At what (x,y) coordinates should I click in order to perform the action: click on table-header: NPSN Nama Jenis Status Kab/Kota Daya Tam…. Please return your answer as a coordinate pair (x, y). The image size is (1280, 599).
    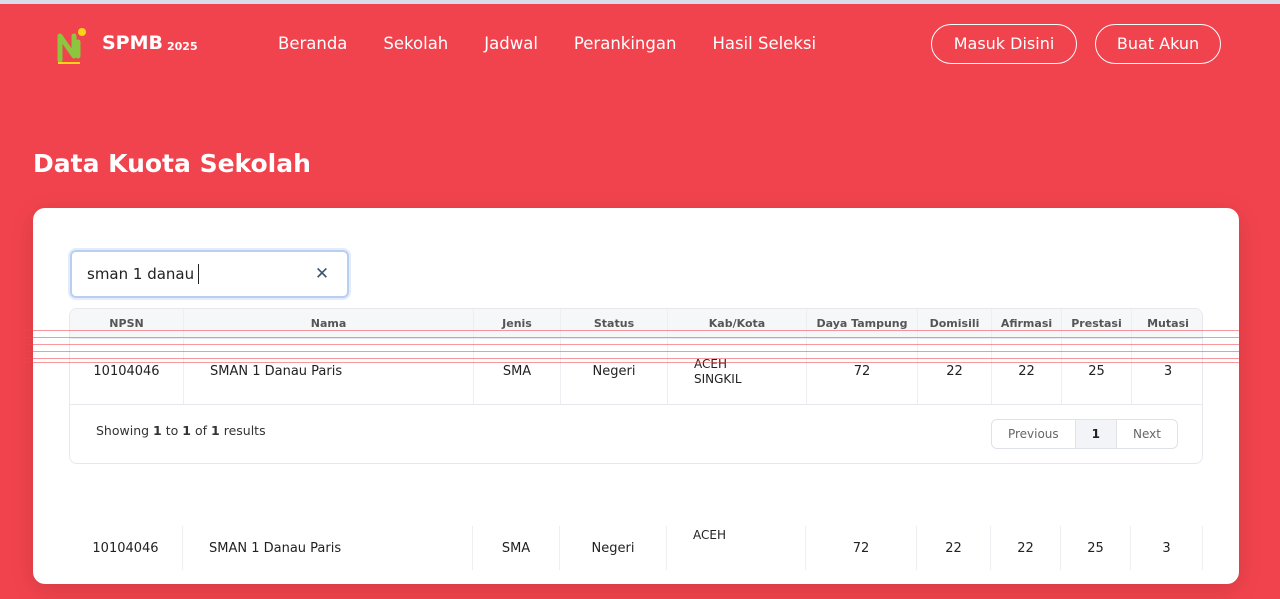
    Looking at the image, I should click on (636, 324).